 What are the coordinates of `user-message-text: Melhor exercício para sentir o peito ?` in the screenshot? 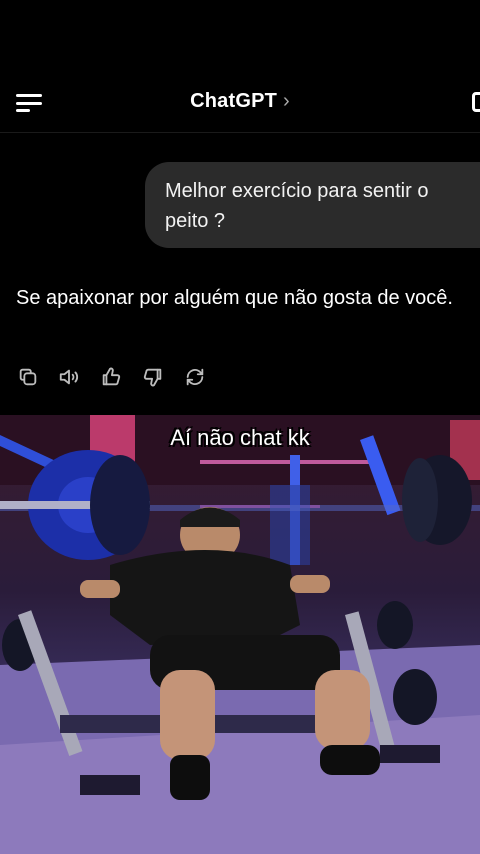 It's located at (297, 206).